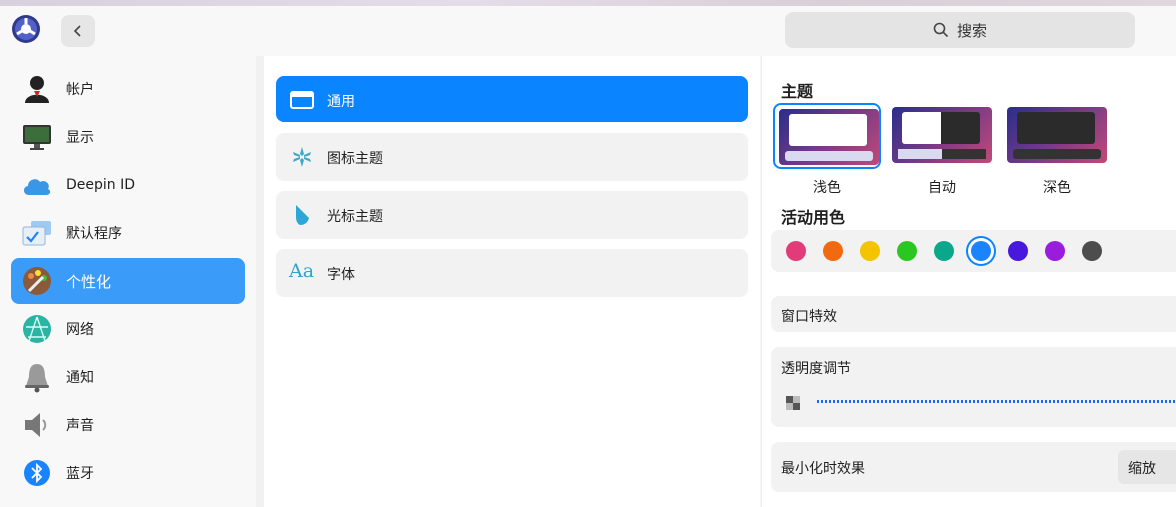 The height and width of the screenshot is (507, 1176). I want to click on sidebar-item-personalization: 个性化, so click(128, 281).